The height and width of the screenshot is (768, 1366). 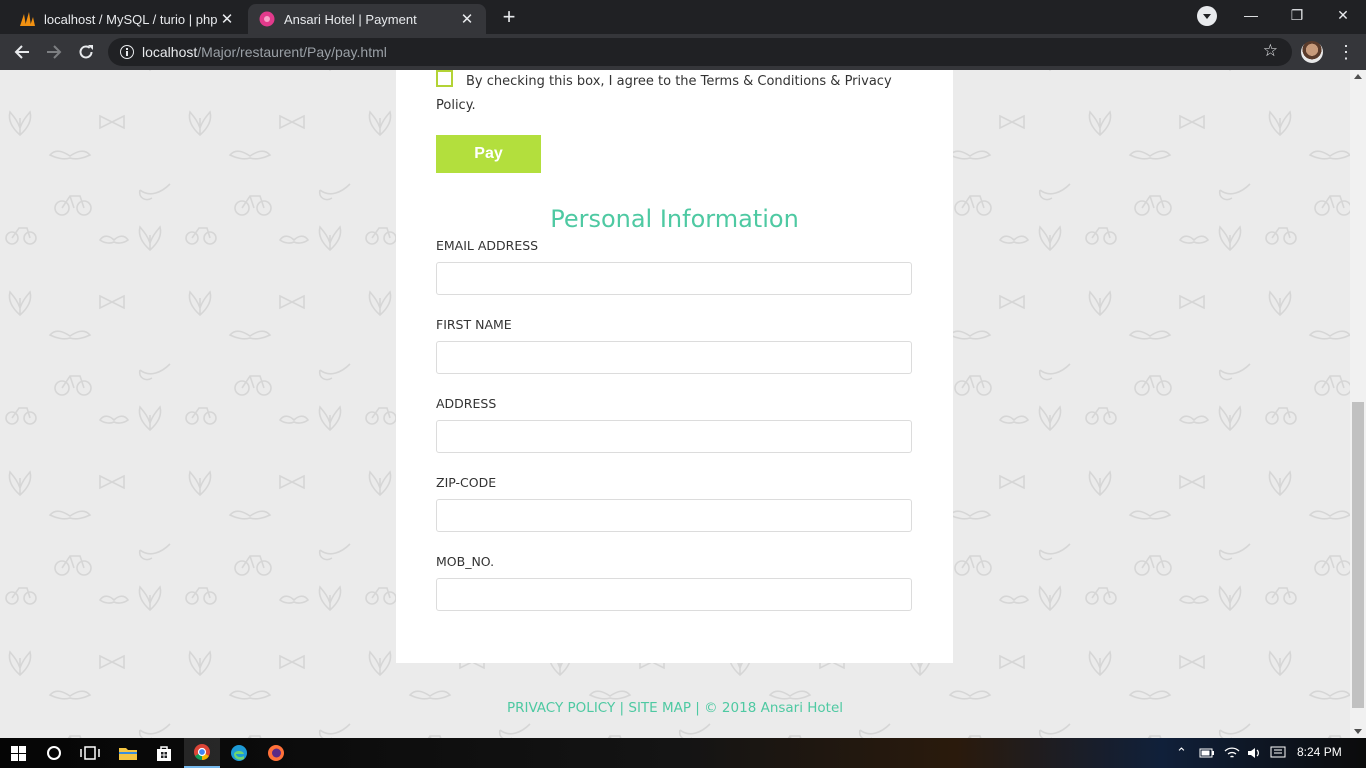 I want to click on start-icon, so click(x=18, y=753).